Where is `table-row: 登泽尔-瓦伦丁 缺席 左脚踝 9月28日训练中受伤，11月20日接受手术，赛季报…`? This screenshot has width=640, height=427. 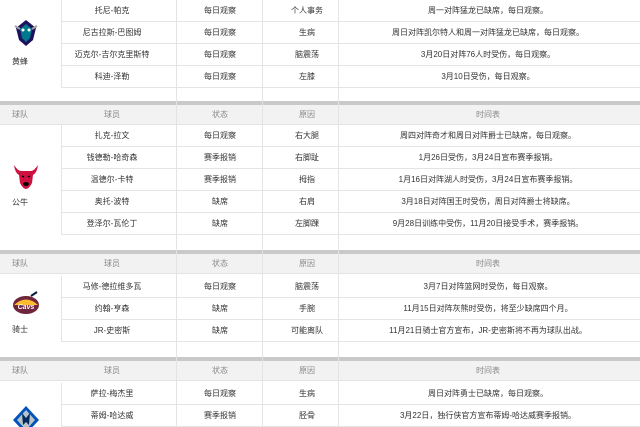 table-row: 登泽尔-瓦伦丁 缺席 左脚踝 9月28日训练中受伤，11月20日接受手术，赛季报… is located at coordinates (351, 224).